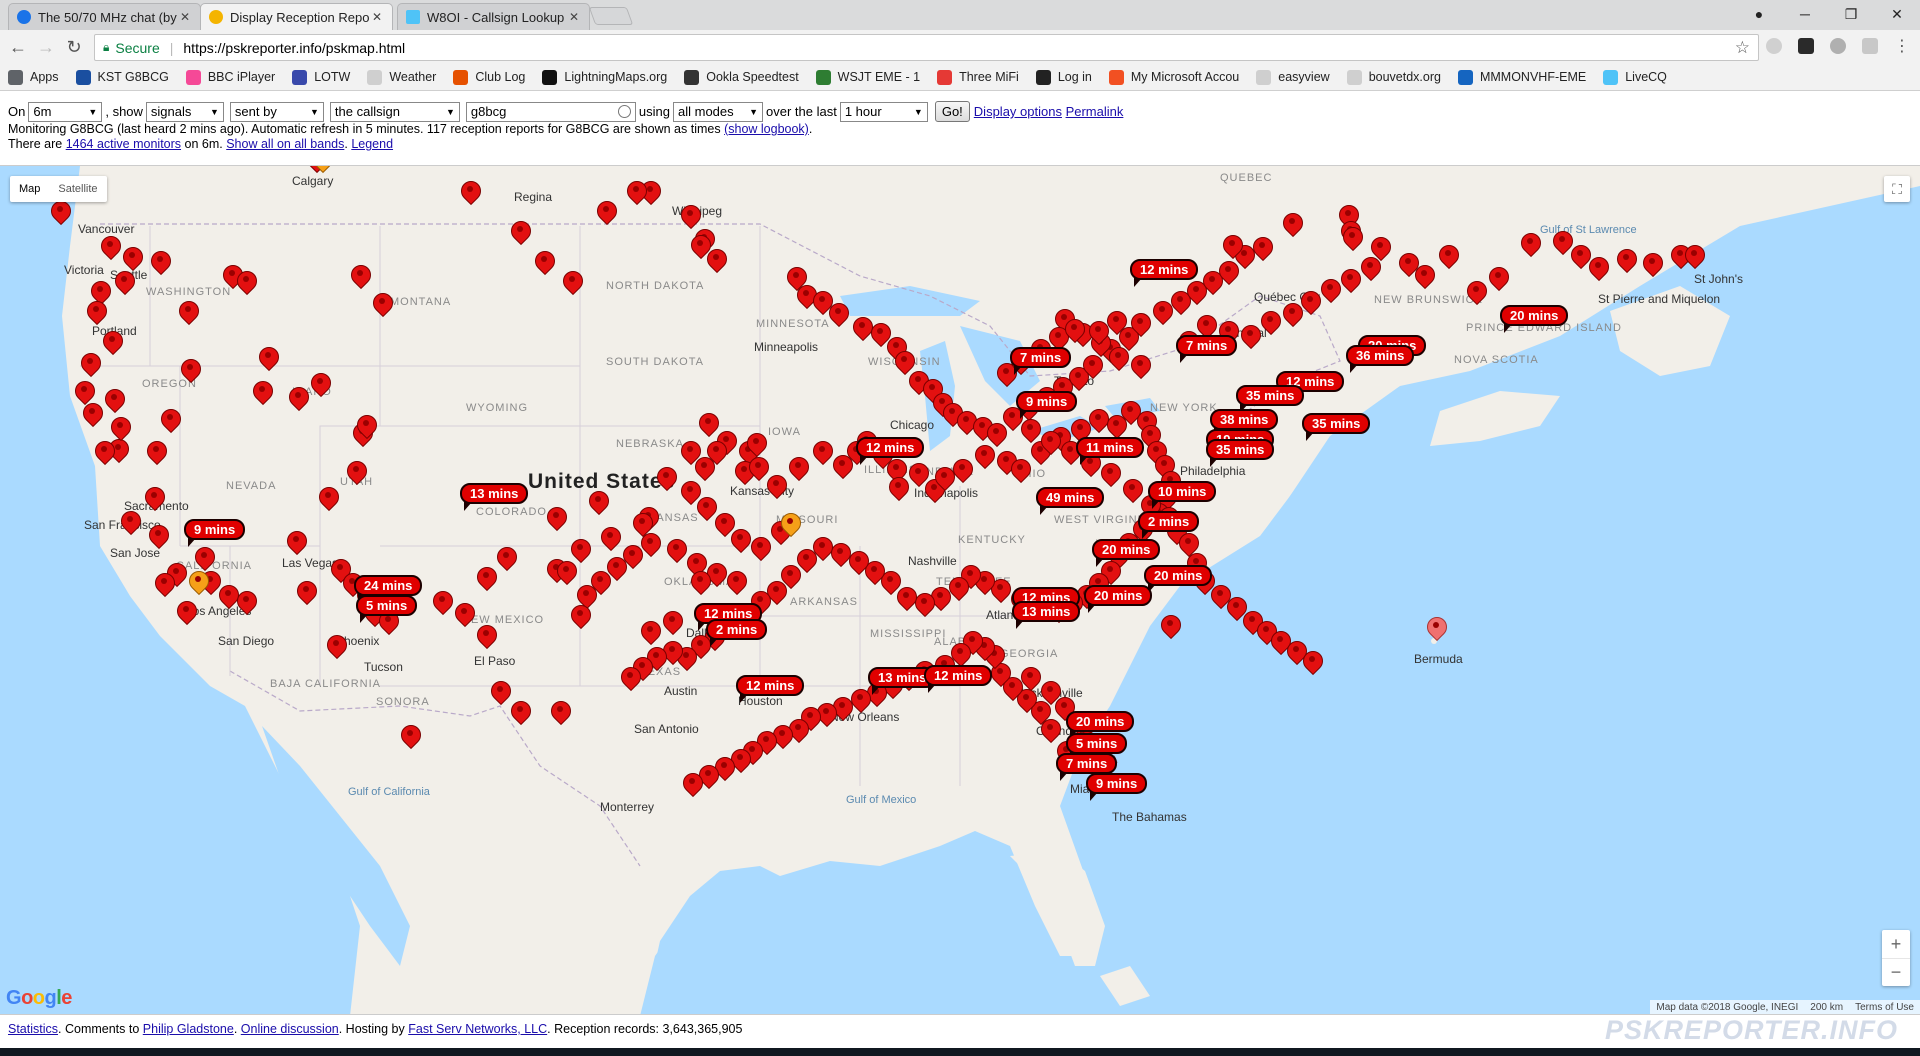 This screenshot has width=1920, height=1056. What do you see at coordinates (1070, 501) in the screenshot?
I see `report-time-bubble: 49 mins` at bounding box center [1070, 501].